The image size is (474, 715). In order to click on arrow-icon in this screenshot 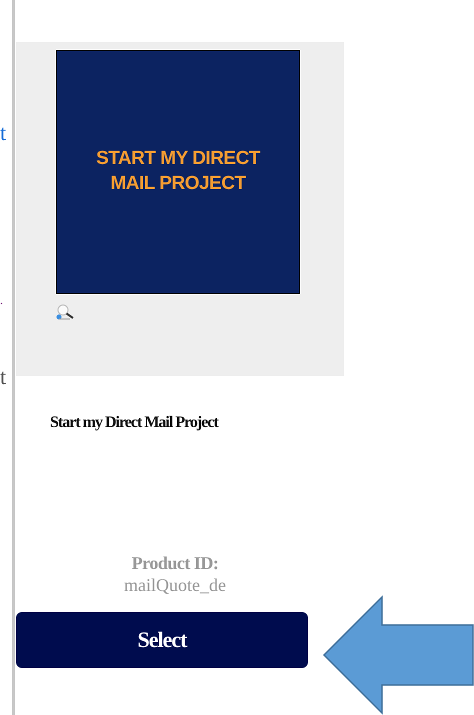, I will do `click(398, 655)`.